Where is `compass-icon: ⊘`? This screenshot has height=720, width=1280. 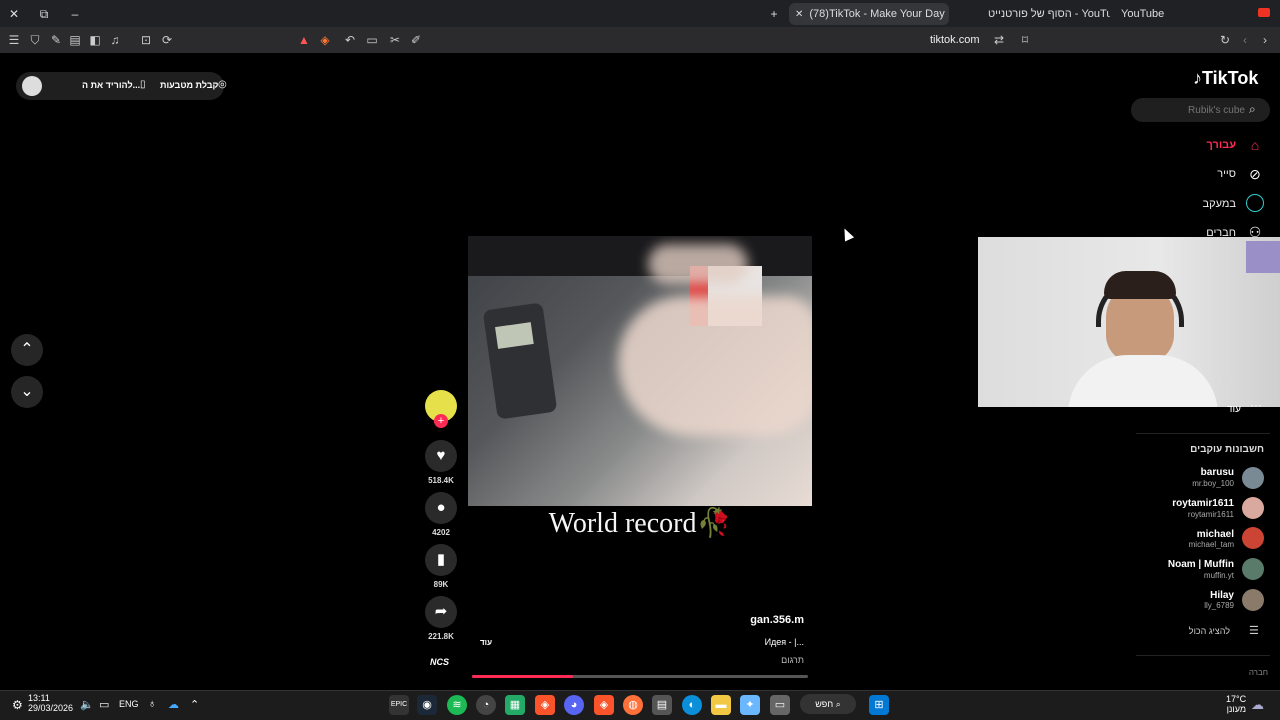 compass-icon: ⊘ is located at coordinates (1255, 174).